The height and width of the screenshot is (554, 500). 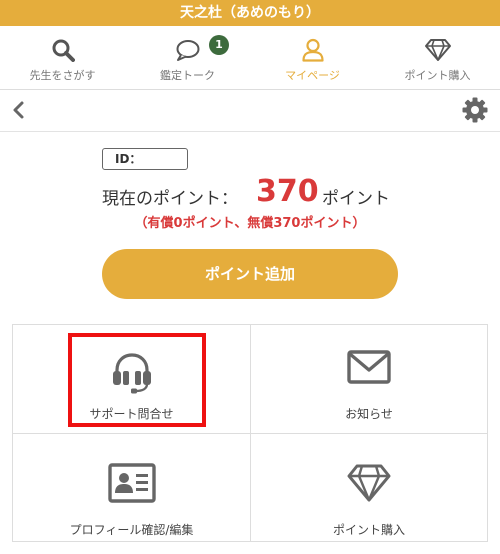 I want to click on search-icon, so click(x=63, y=50).